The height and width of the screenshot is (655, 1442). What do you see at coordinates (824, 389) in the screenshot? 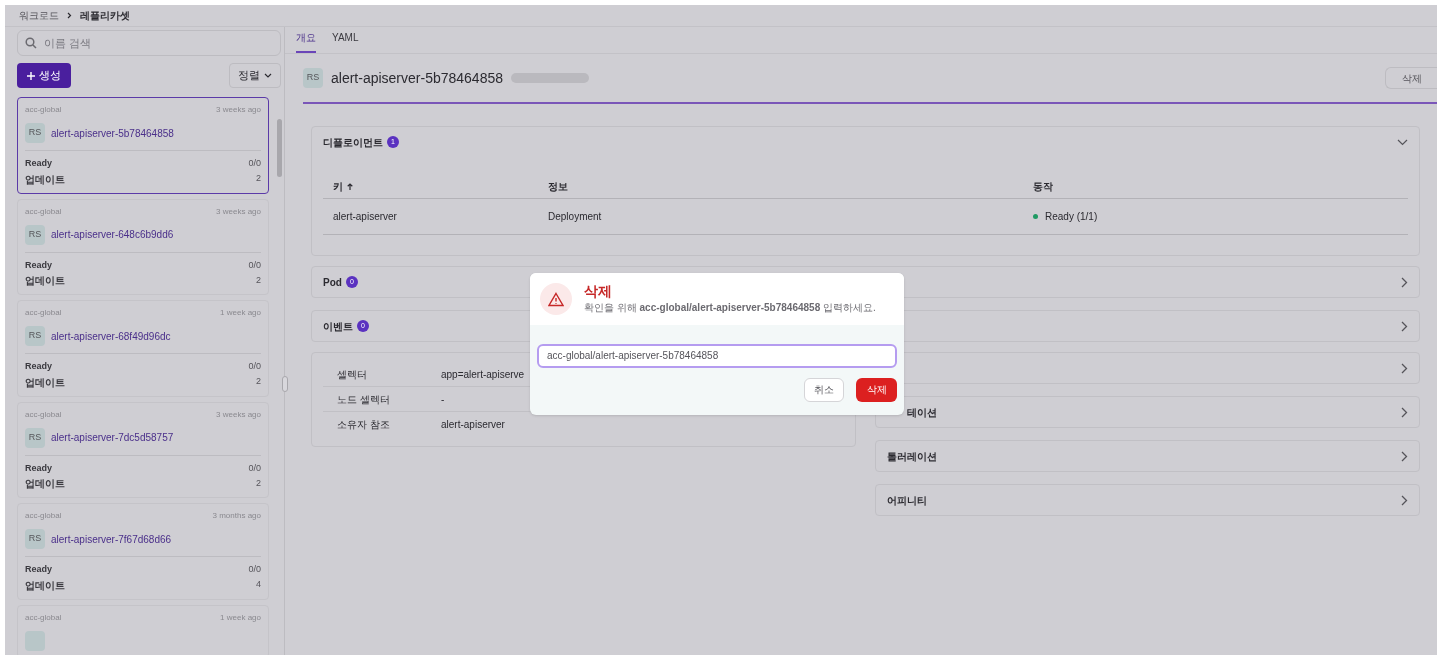
I see `cancel-button: 취소` at bounding box center [824, 389].